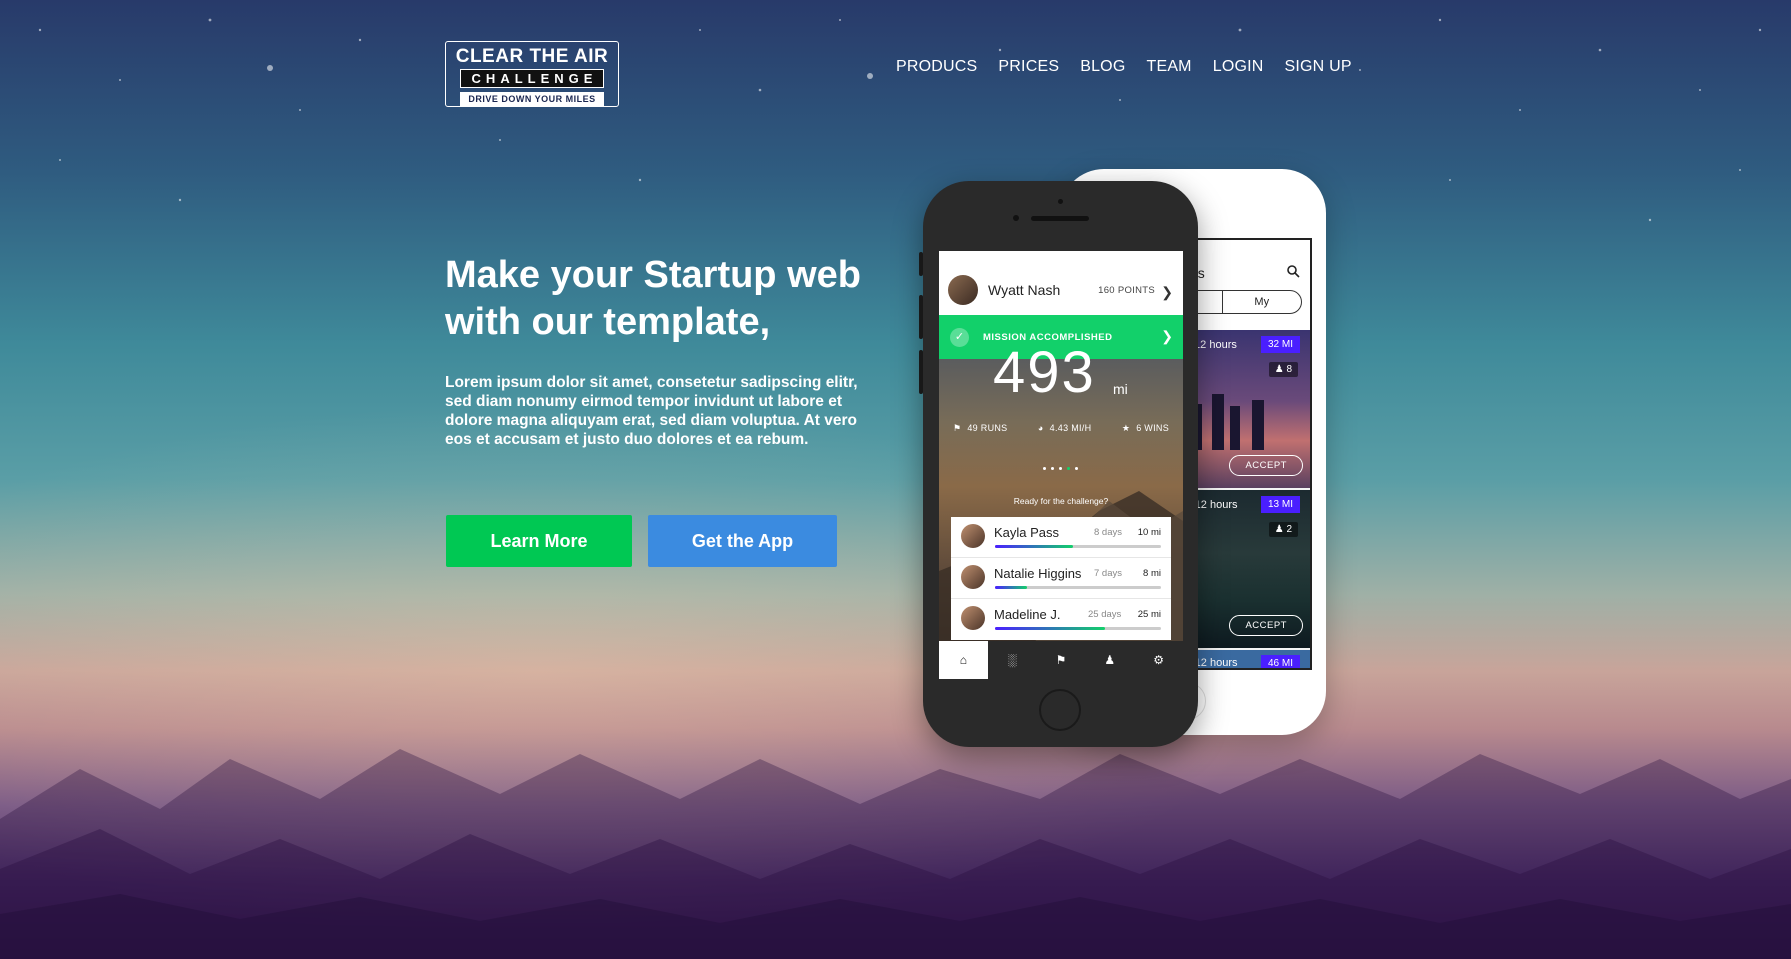 The height and width of the screenshot is (959, 1791). Describe the element at coordinates (1061, 501) in the screenshot. I see `ready-prompt: Ready for the challenge?` at that location.